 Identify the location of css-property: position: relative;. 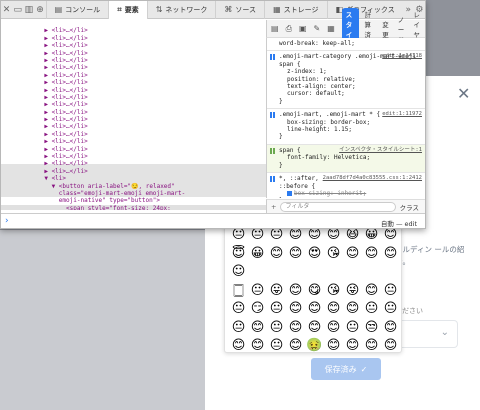
(350, 79).